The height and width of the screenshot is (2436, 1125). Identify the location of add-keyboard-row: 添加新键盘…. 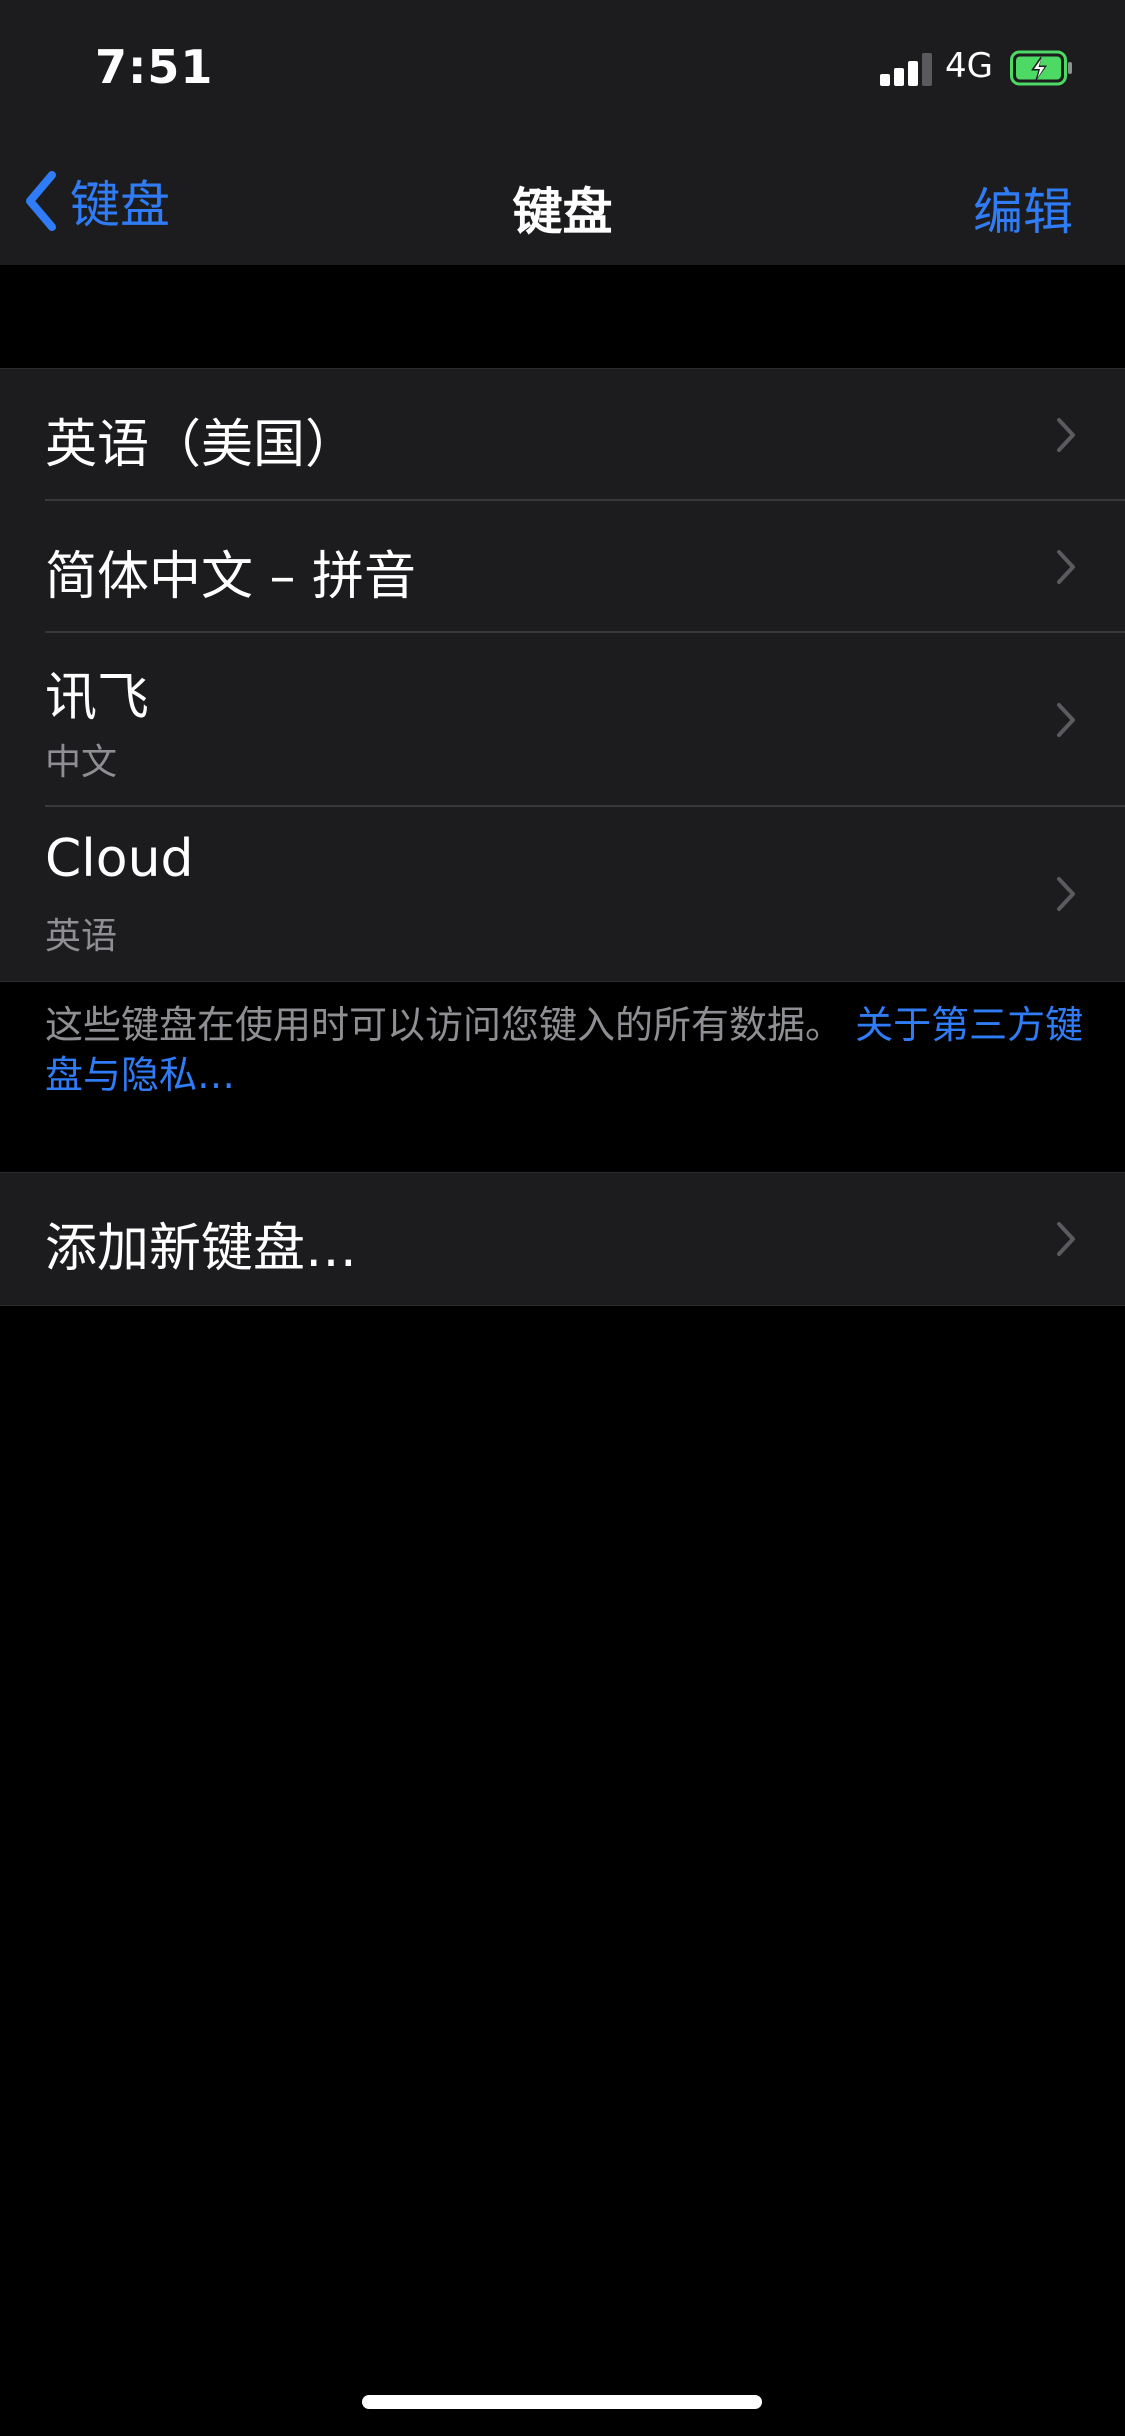
(562, 1239).